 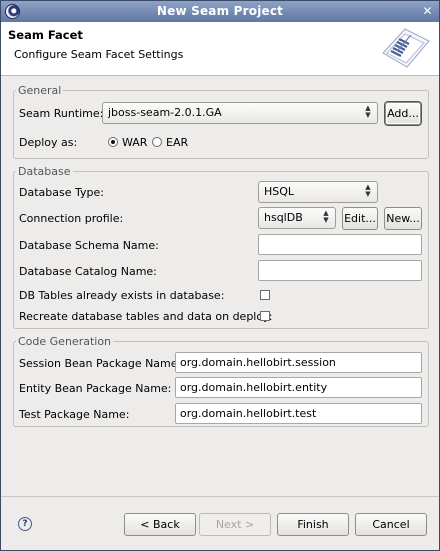 I want to click on code-generation-legend: Code Generation, so click(x=65, y=341).